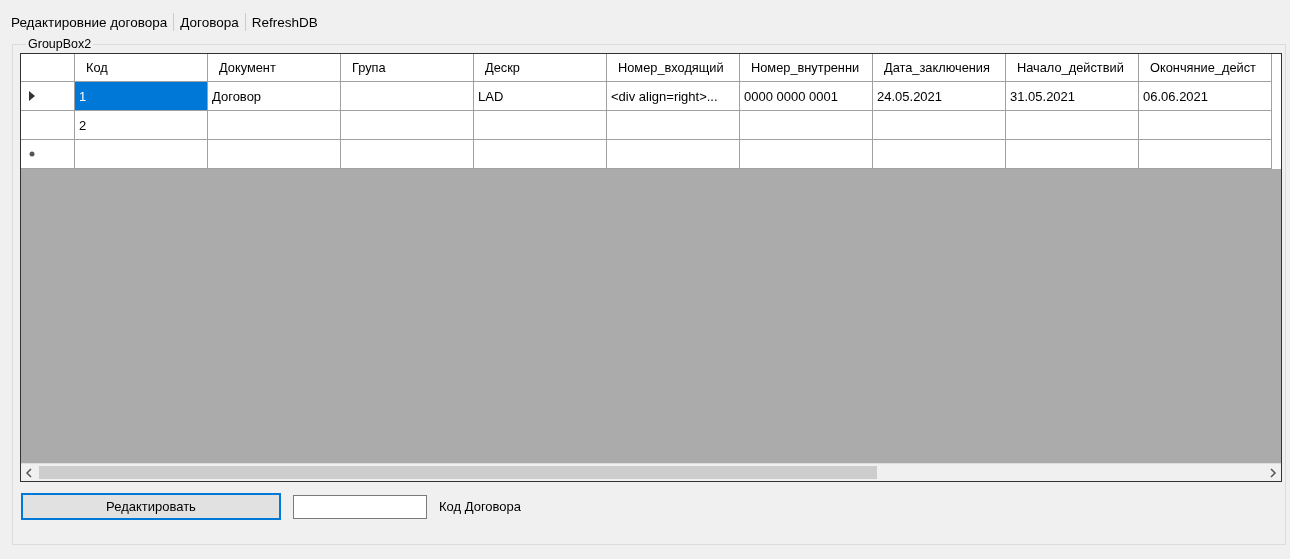 The width and height of the screenshot is (1290, 559). Describe the element at coordinates (32, 96) in the screenshot. I see `current-row-icon` at that location.